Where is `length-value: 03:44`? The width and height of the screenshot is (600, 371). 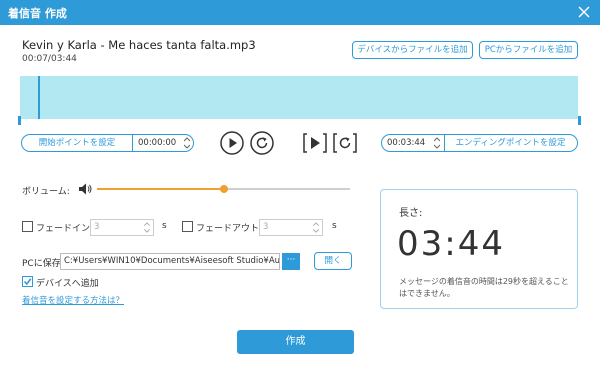 length-value: 03:44 is located at coordinates (451, 244).